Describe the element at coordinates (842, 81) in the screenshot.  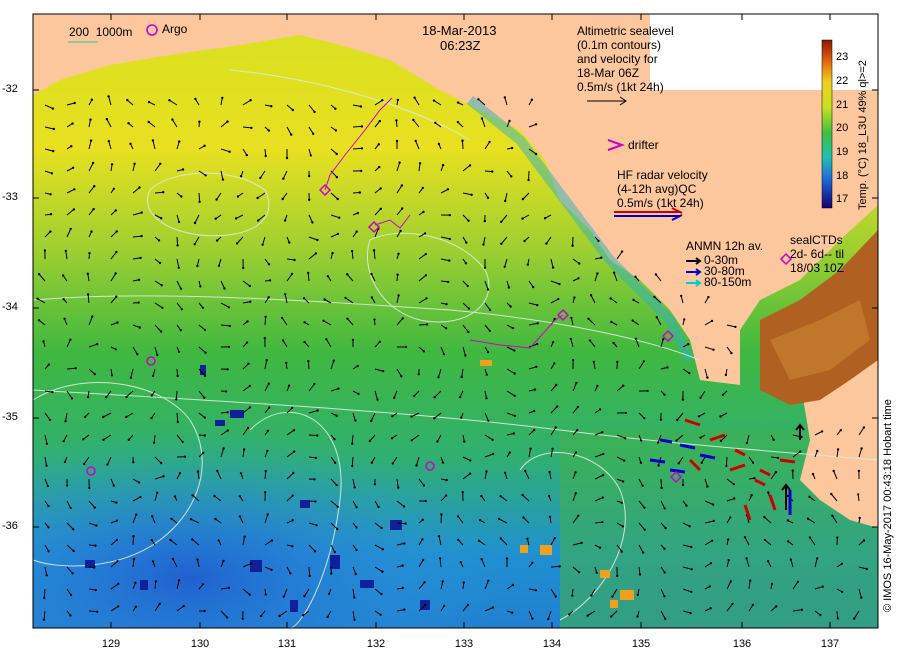
I see `colorbar-tick-22: 22` at that location.